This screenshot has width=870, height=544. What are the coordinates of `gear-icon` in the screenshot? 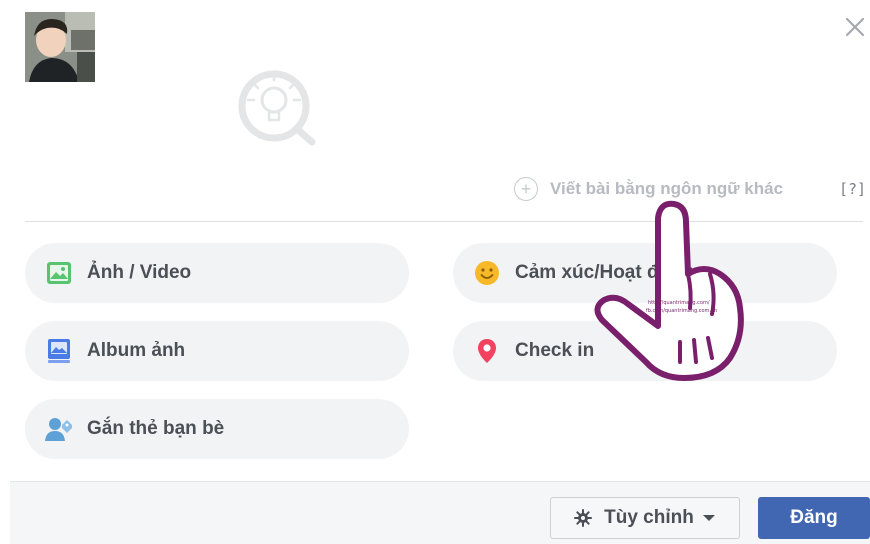 It's located at (583, 518).